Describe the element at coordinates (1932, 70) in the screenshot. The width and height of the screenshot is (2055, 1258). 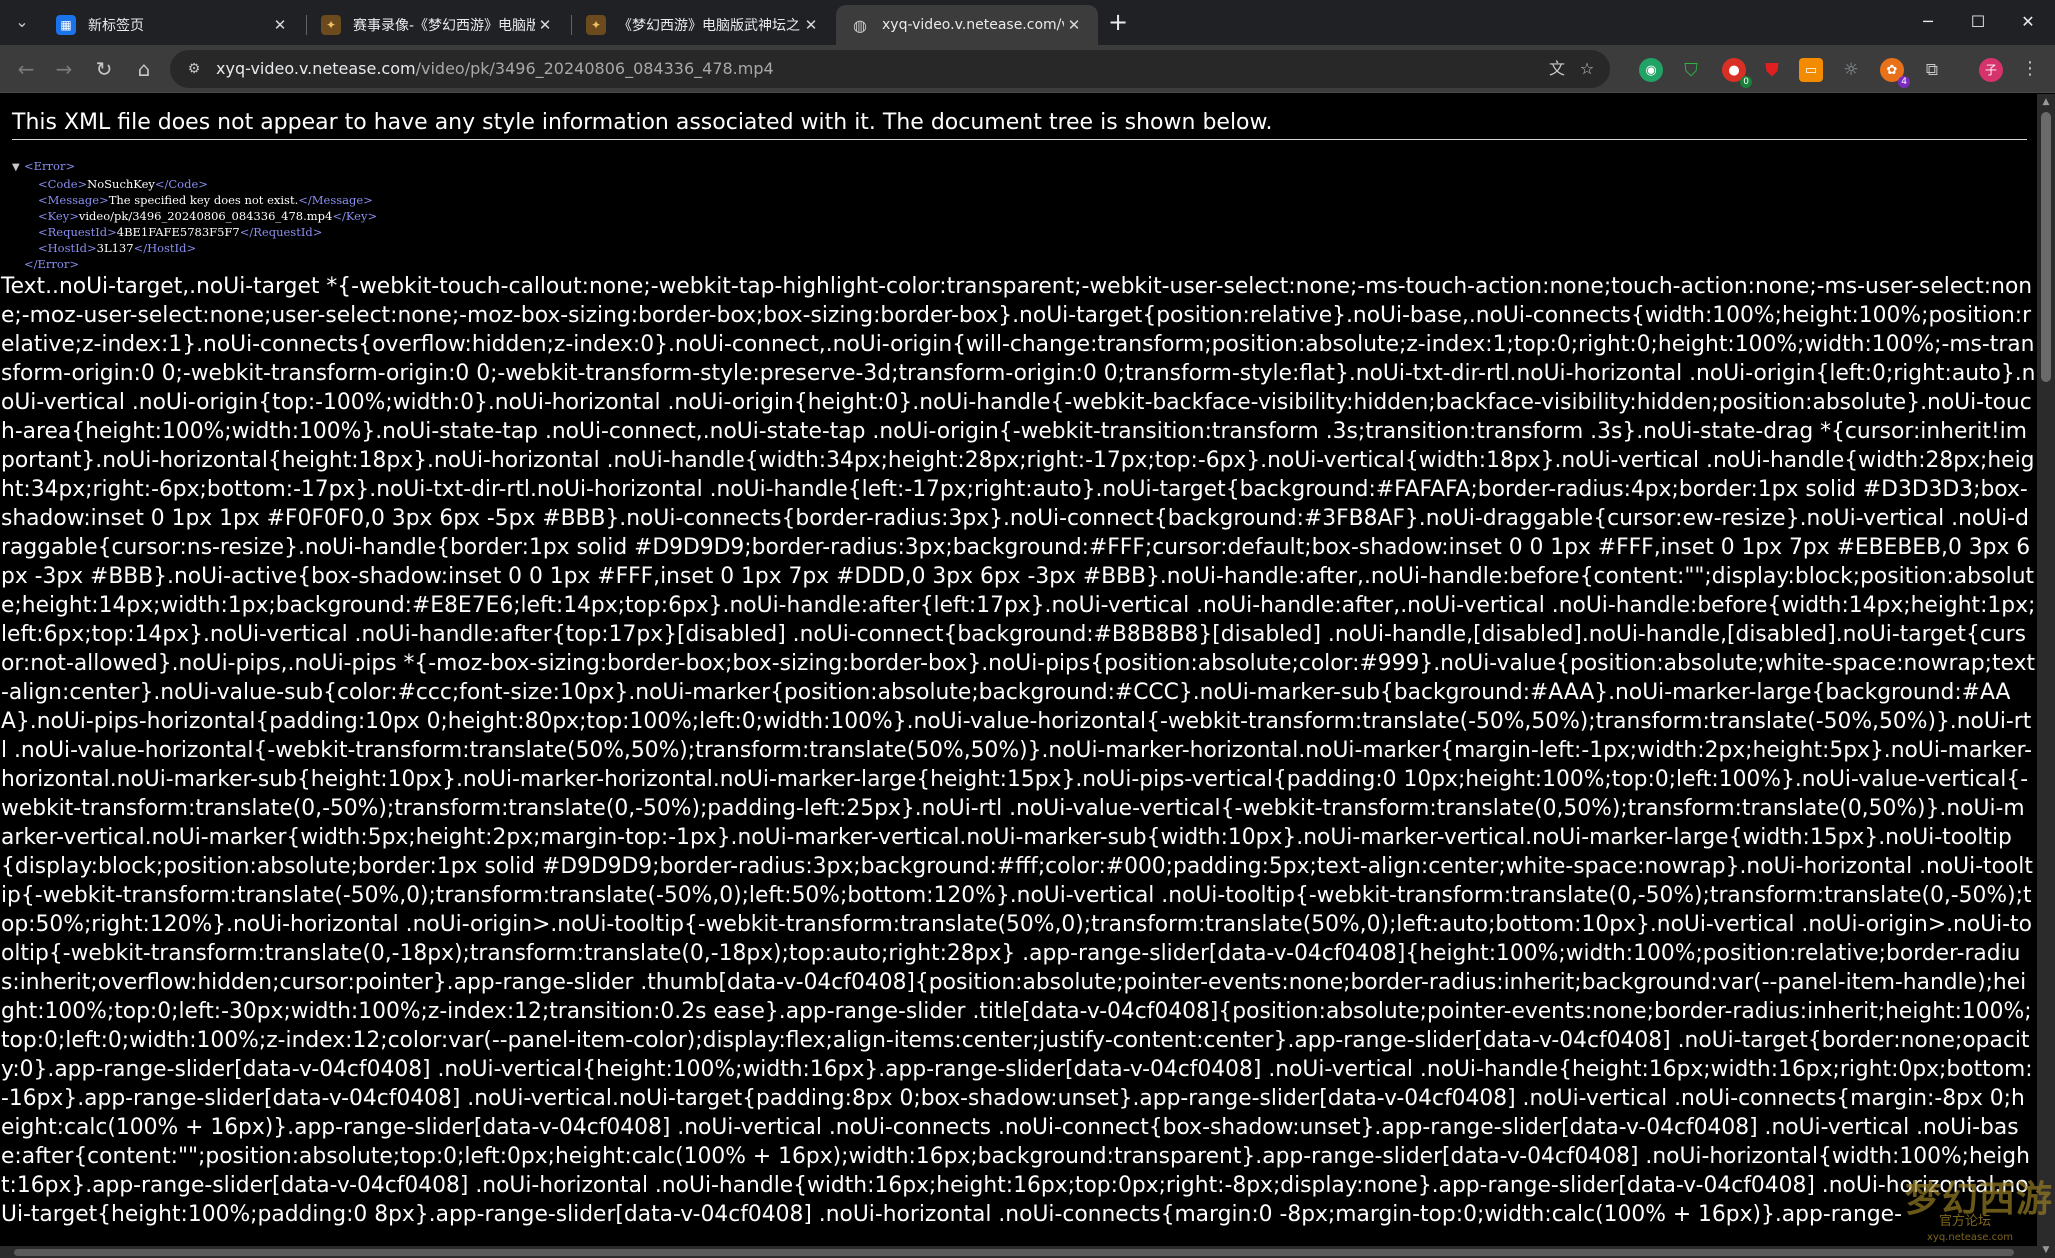
I see `puzzle-icon: ⧉` at that location.